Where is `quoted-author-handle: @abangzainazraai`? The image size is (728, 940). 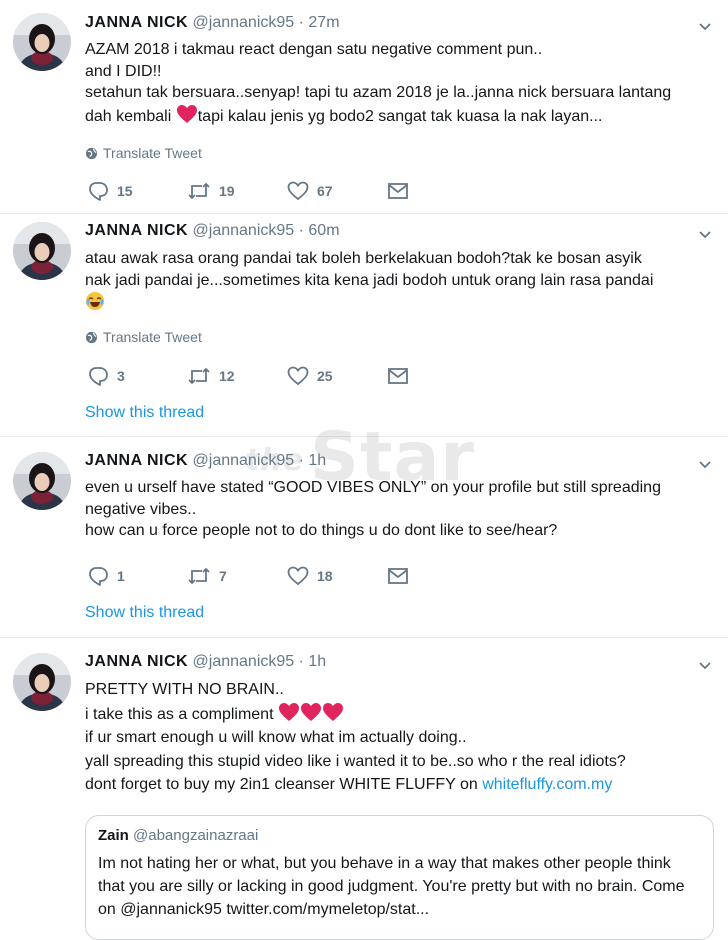 quoted-author-handle: @abangzainazraai is located at coordinates (196, 835).